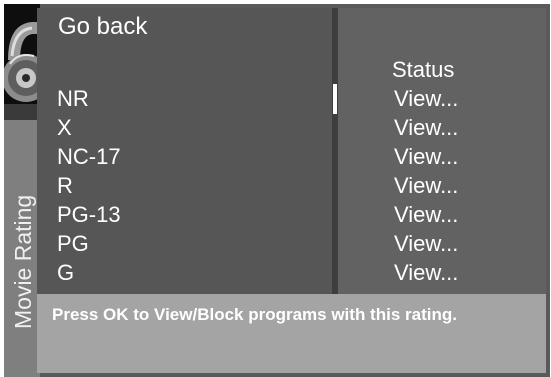 This screenshot has width=551, height=377. I want to click on rating-list: NR X NC-17 R PG-13 PG G, so click(89, 185).